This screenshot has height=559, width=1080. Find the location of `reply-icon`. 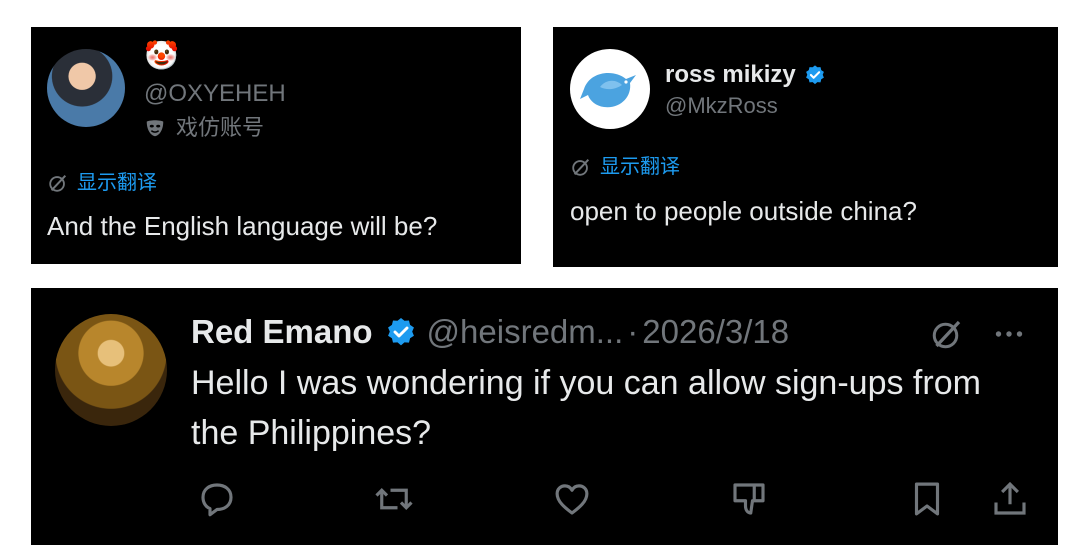

reply-icon is located at coordinates (217, 499).